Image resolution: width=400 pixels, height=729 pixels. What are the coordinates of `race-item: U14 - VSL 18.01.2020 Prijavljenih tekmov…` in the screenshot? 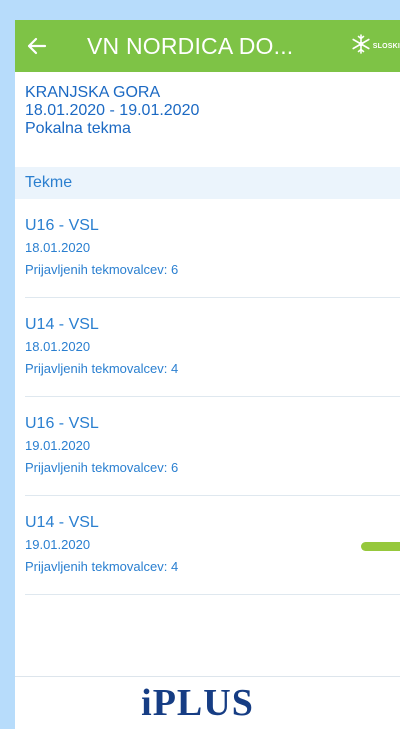 It's located at (212, 347).